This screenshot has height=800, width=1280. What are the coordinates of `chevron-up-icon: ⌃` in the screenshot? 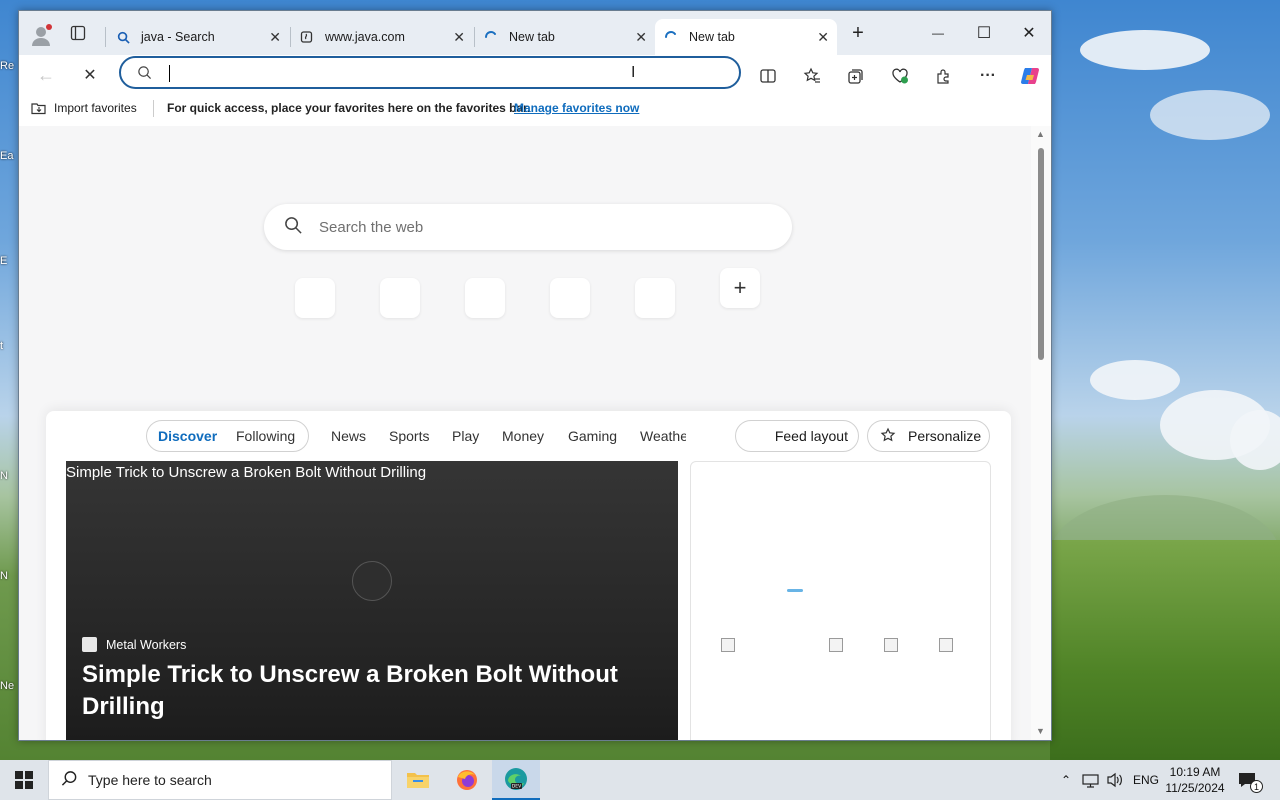 It's located at (1066, 780).